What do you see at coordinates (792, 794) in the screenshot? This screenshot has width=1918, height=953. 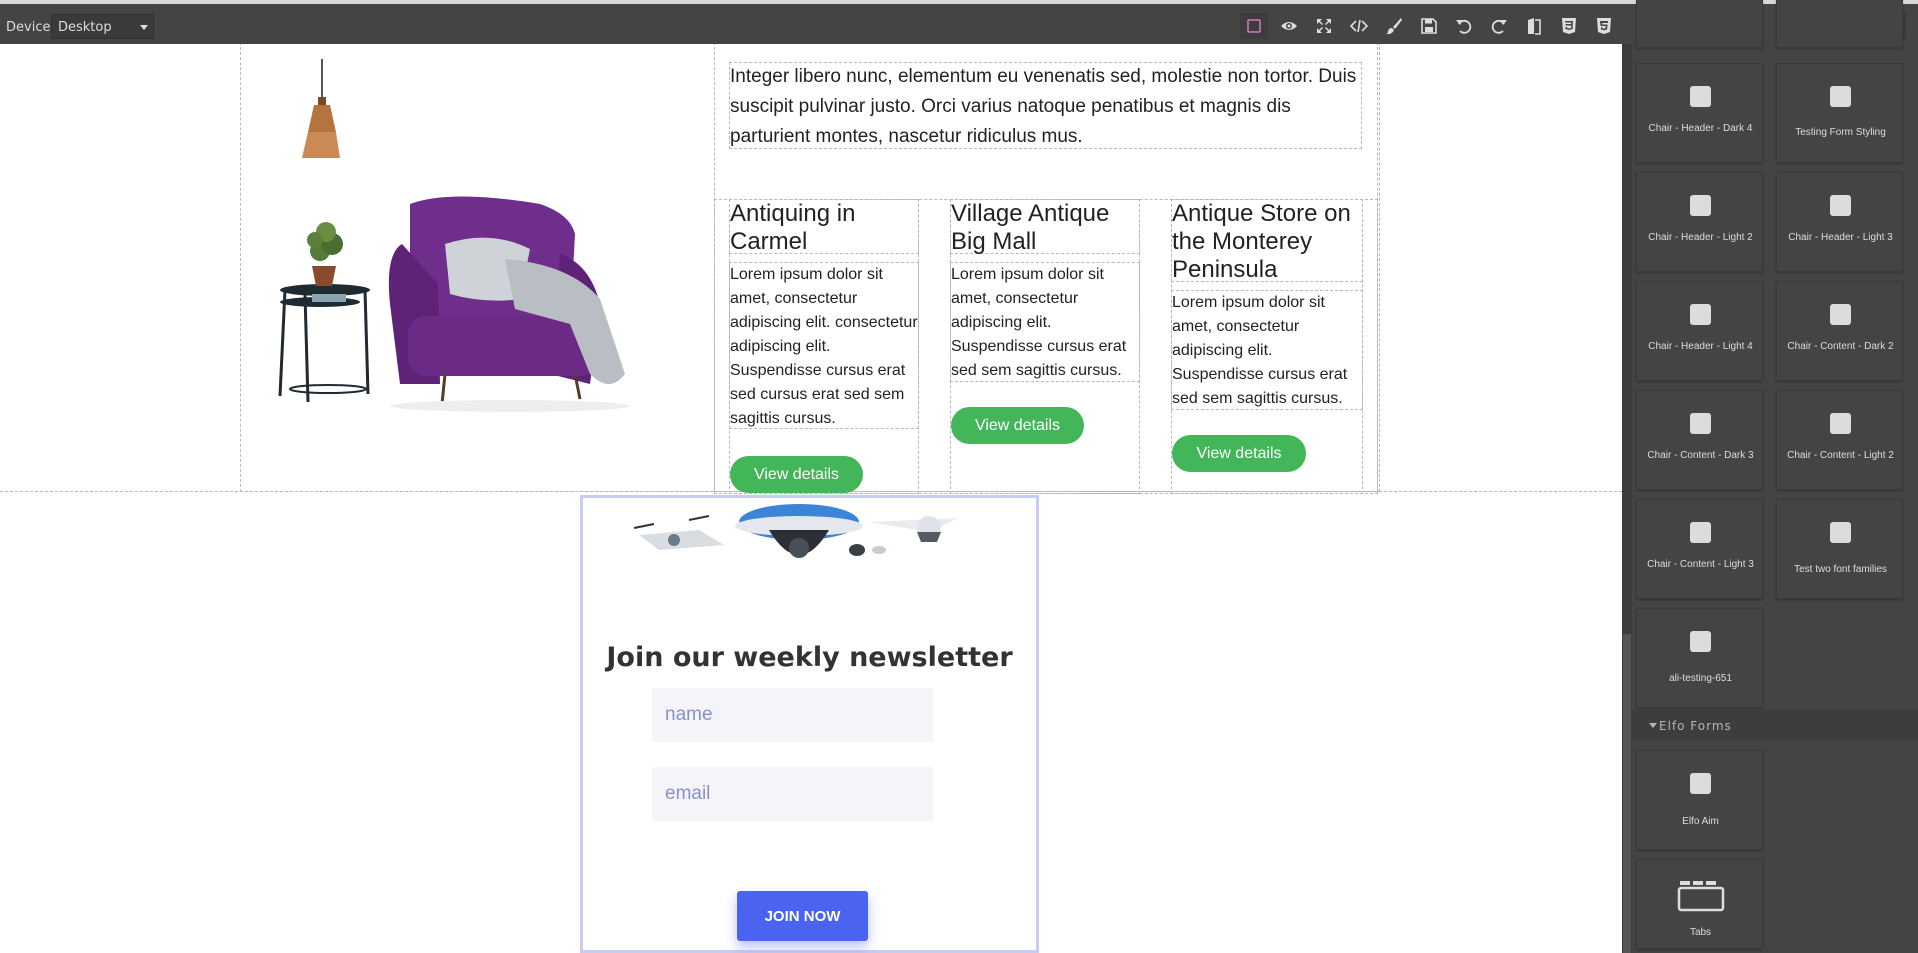 I see `email-field: email` at bounding box center [792, 794].